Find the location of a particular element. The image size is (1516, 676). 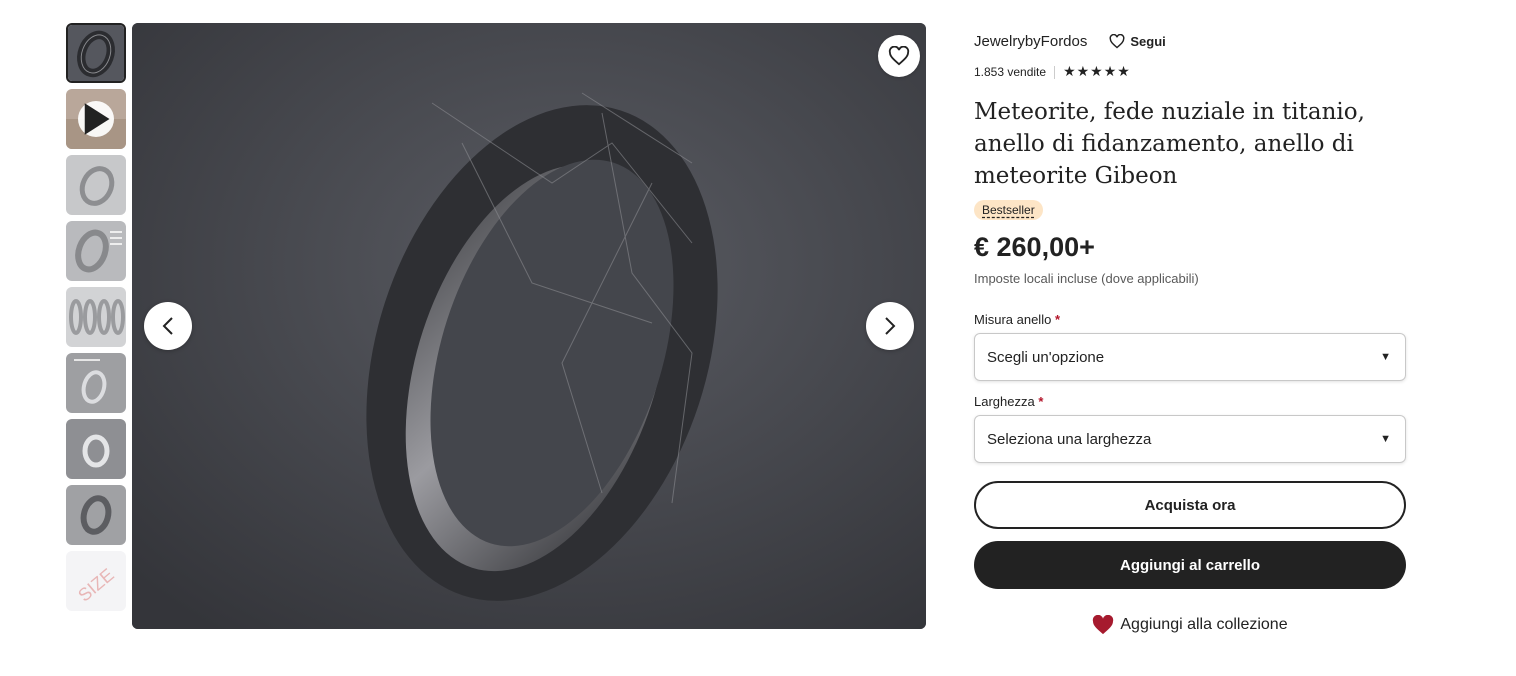

ring-size-label-text: Misura anello is located at coordinates (1013, 319).